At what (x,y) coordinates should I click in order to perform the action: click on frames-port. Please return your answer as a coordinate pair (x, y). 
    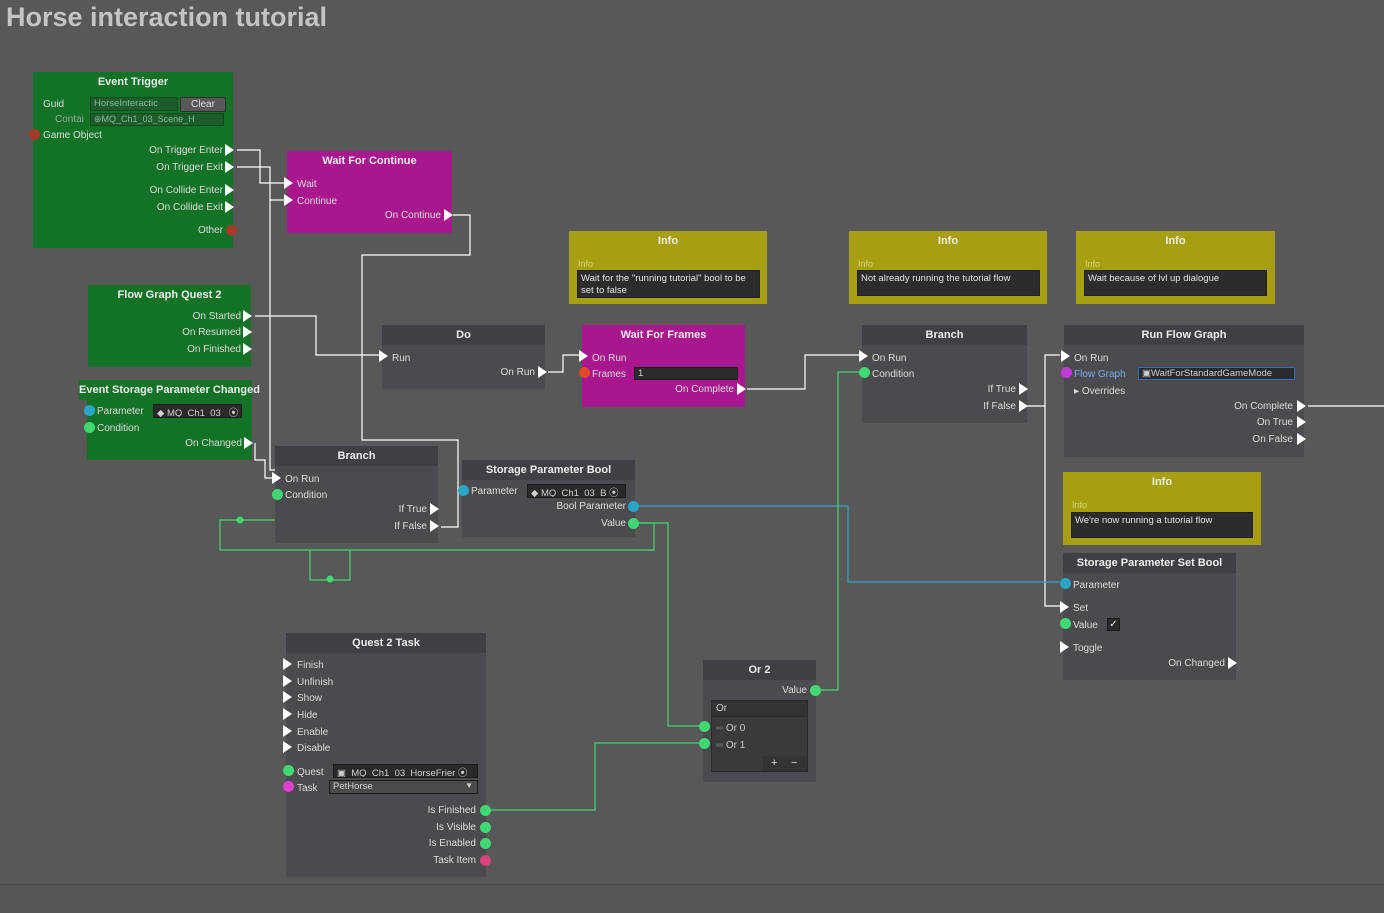
    Looking at the image, I should click on (584, 372).